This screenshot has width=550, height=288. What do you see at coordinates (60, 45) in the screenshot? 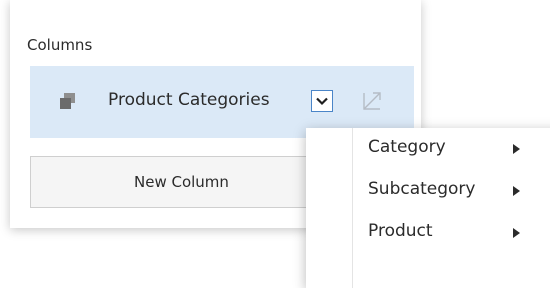
I see `columns-section-title: Columns` at bounding box center [60, 45].